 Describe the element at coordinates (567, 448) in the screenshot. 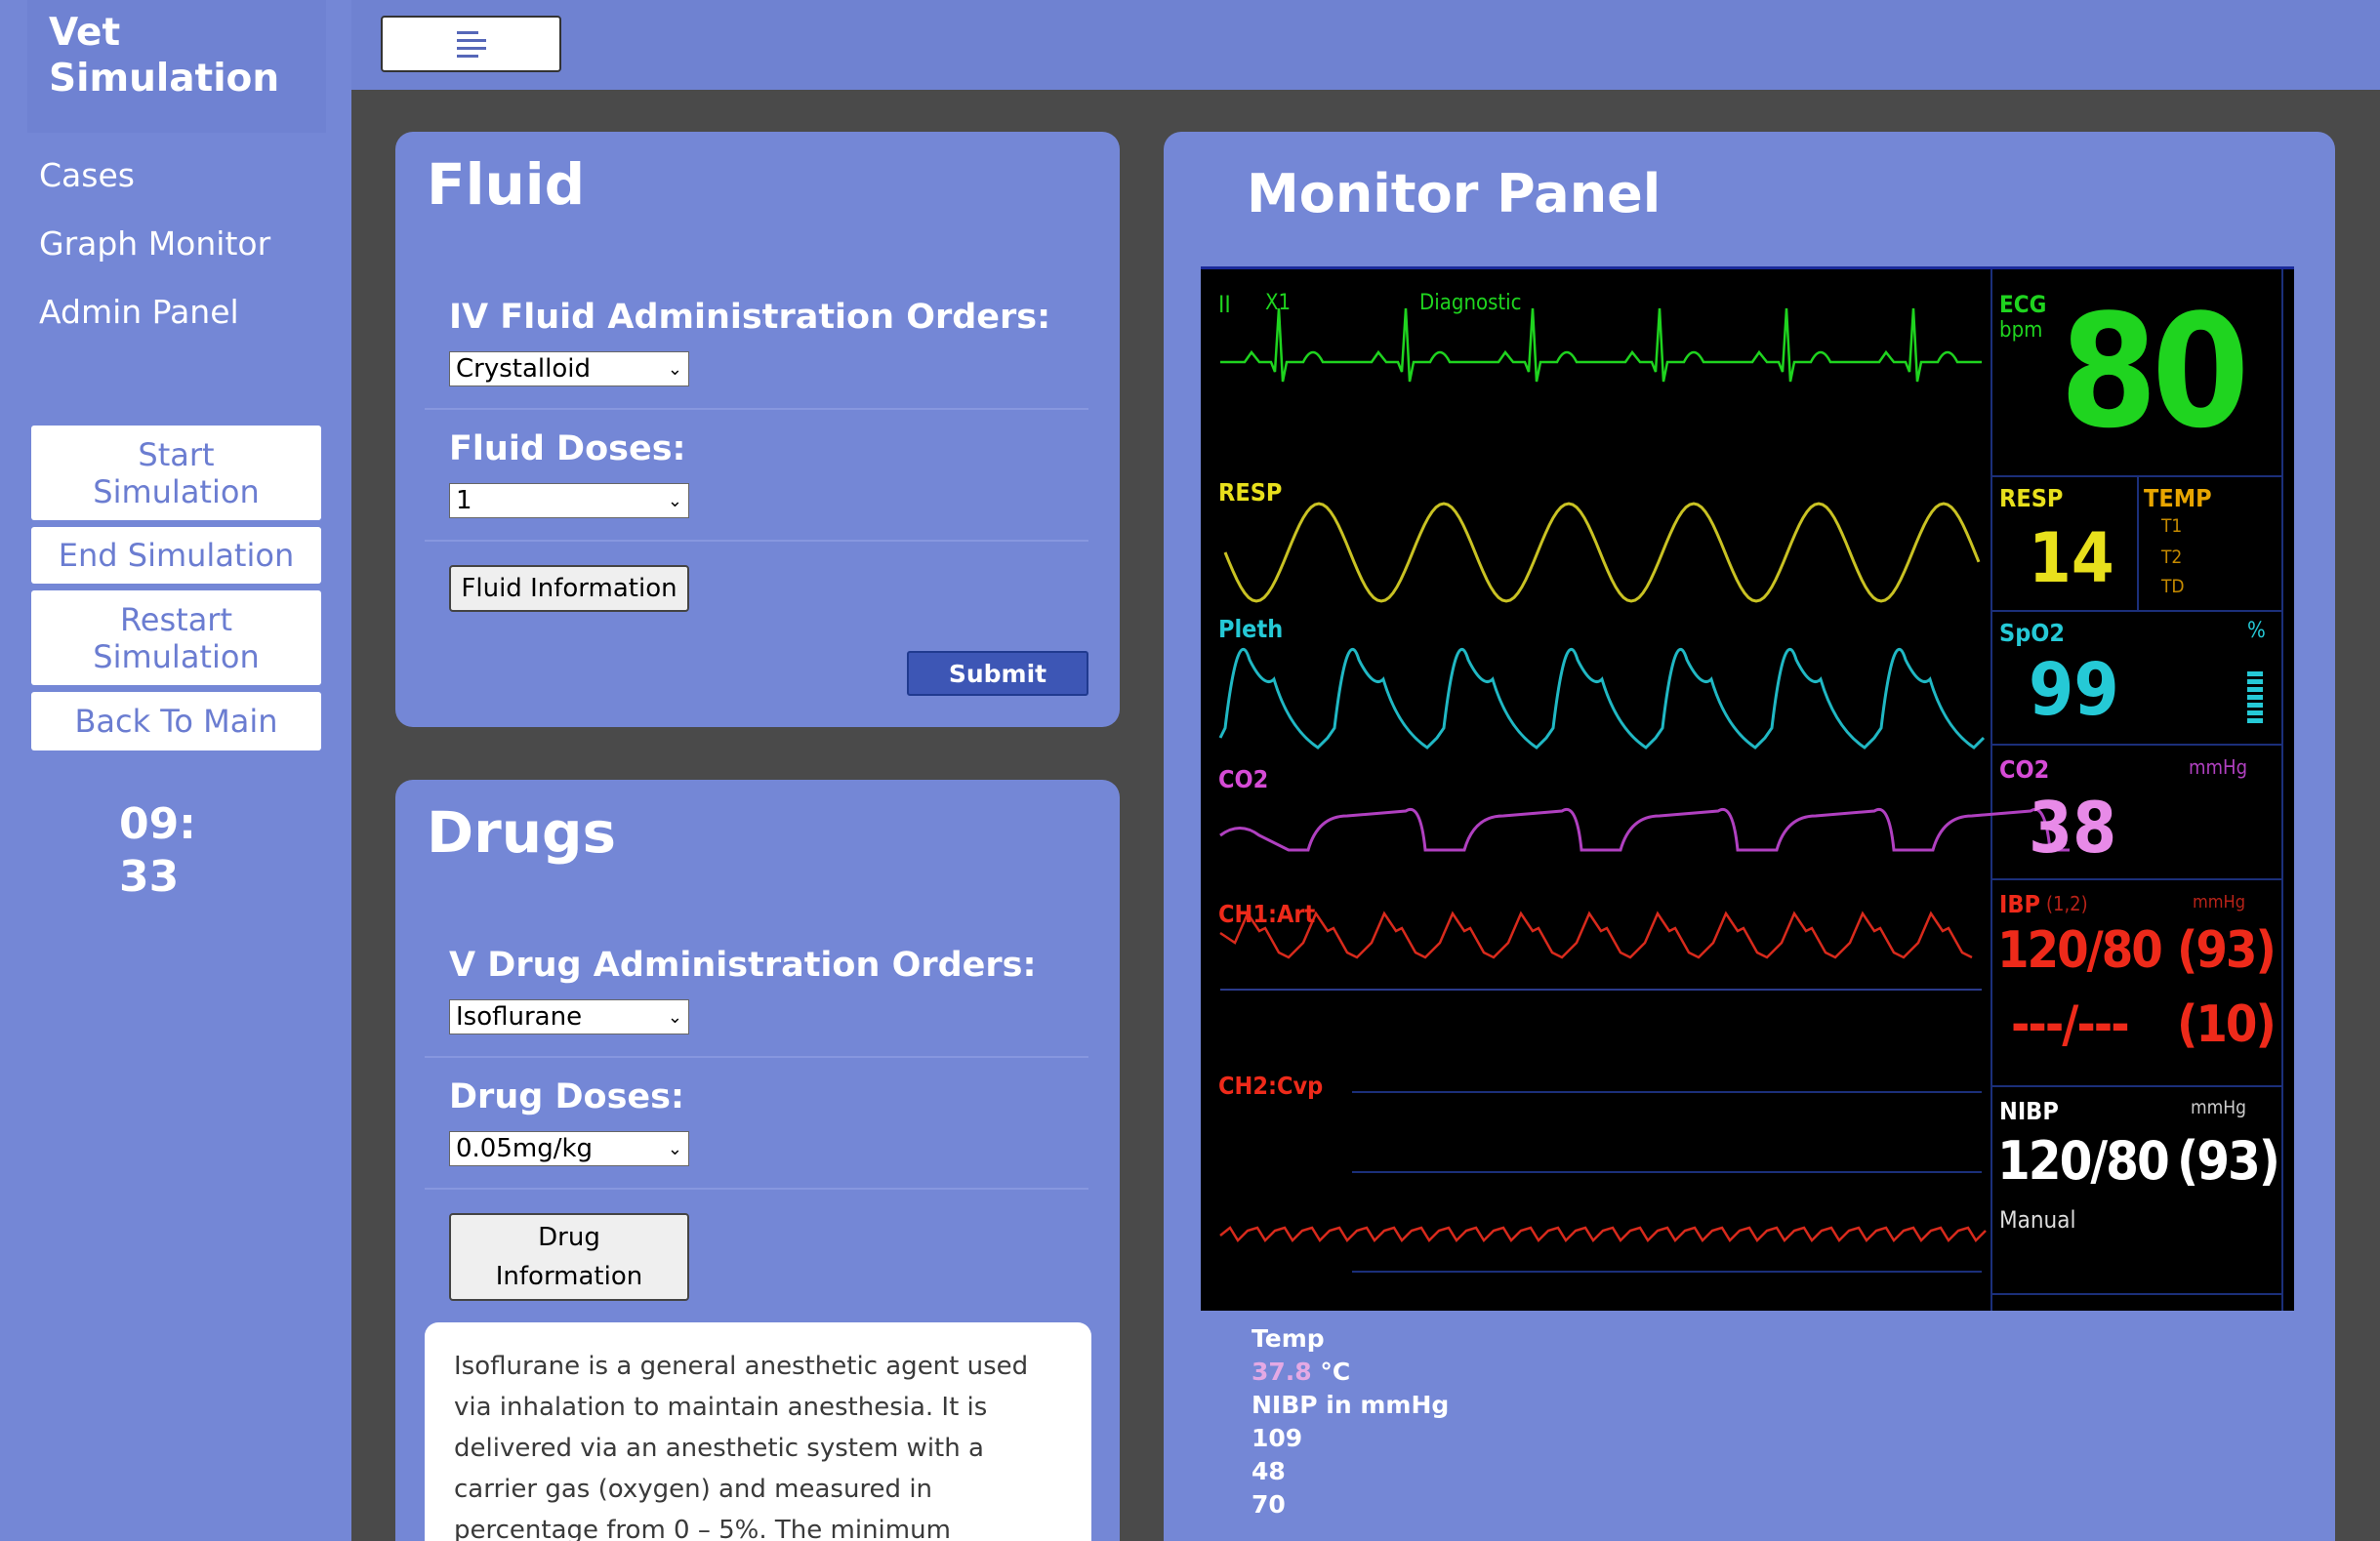

I see `fluid-doses-label: Fluid Doses:` at that location.